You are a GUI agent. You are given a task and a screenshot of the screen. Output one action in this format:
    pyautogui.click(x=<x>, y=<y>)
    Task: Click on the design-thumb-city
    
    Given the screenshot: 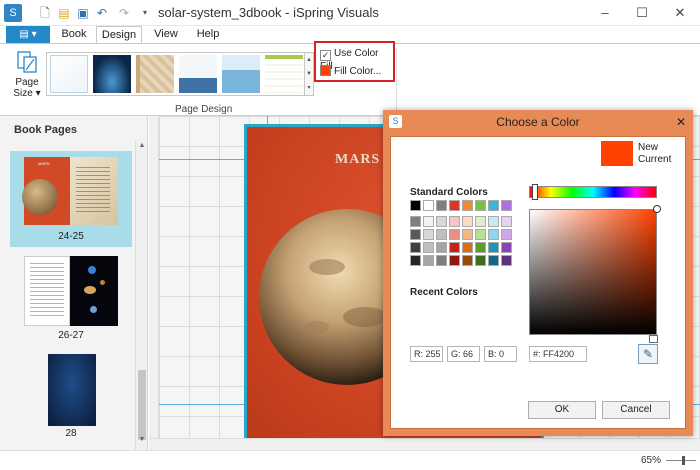 What is the action you would take?
    pyautogui.click(x=198, y=74)
    